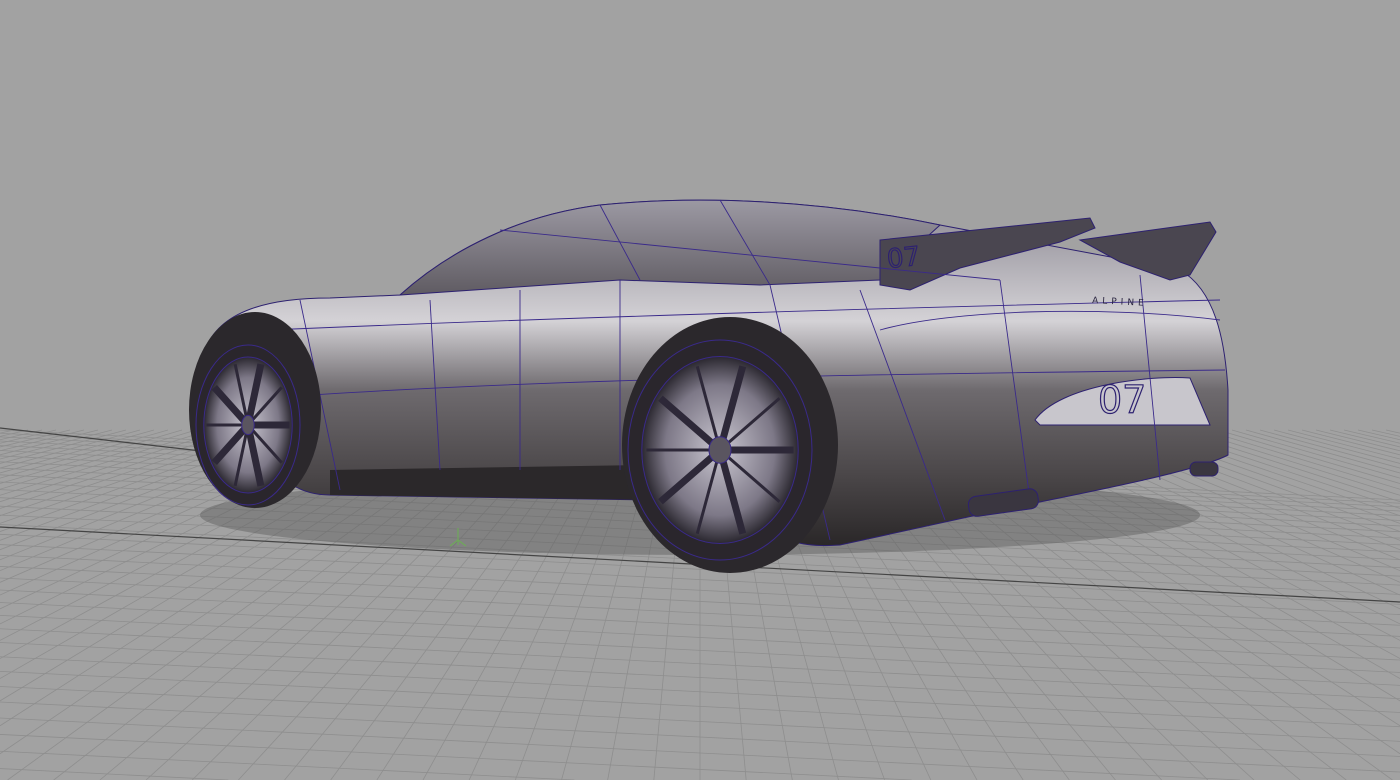 The width and height of the screenshot is (1400, 780). Describe the element at coordinates (904, 258) in the screenshot. I see `wing-number: 07` at that location.